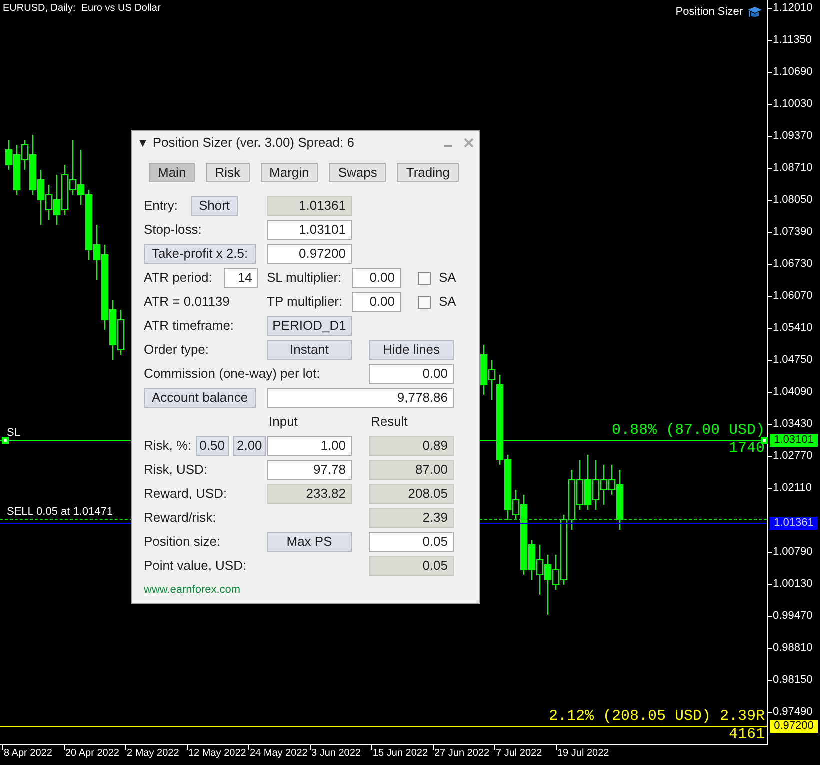  What do you see at coordinates (793, 72) in the screenshot?
I see `price-label: 1.10690` at bounding box center [793, 72].